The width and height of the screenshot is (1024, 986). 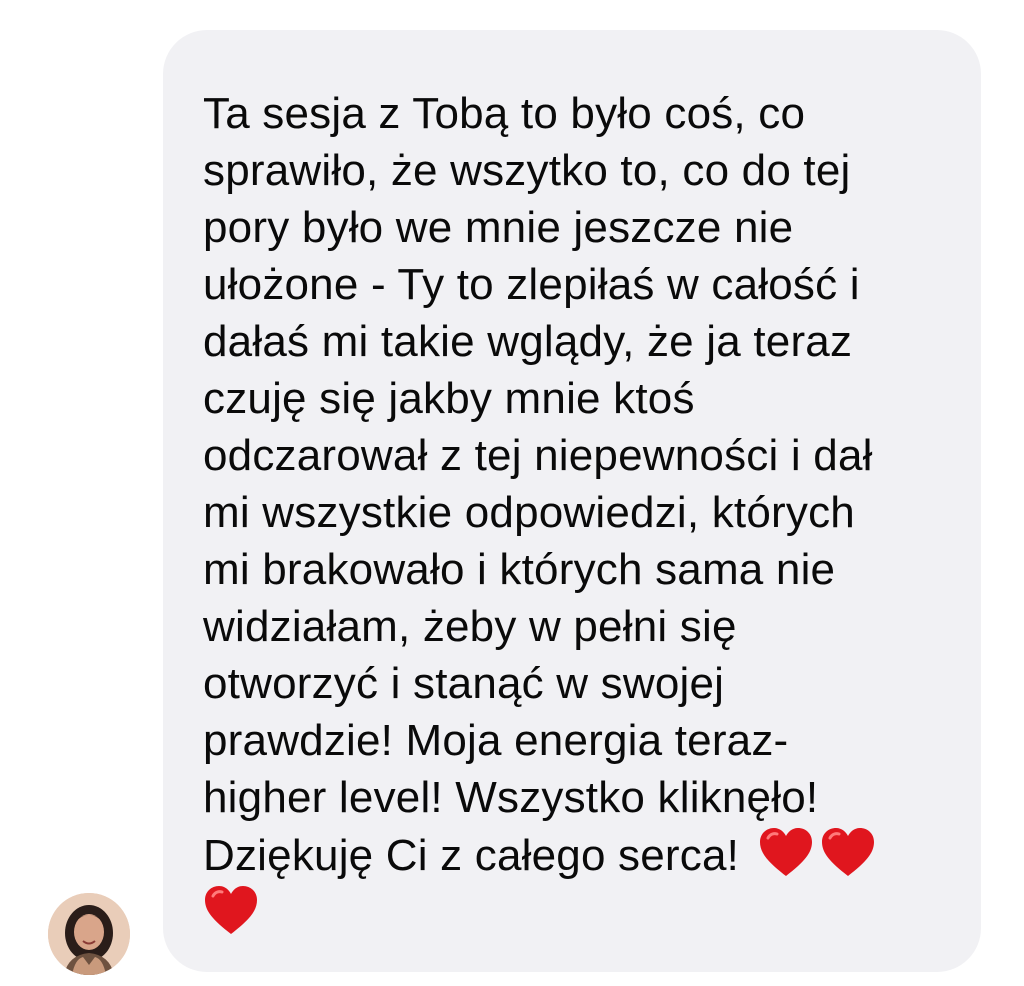 I want to click on message-line: mi brakowało i których sama nie, so click(x=519, y=569).